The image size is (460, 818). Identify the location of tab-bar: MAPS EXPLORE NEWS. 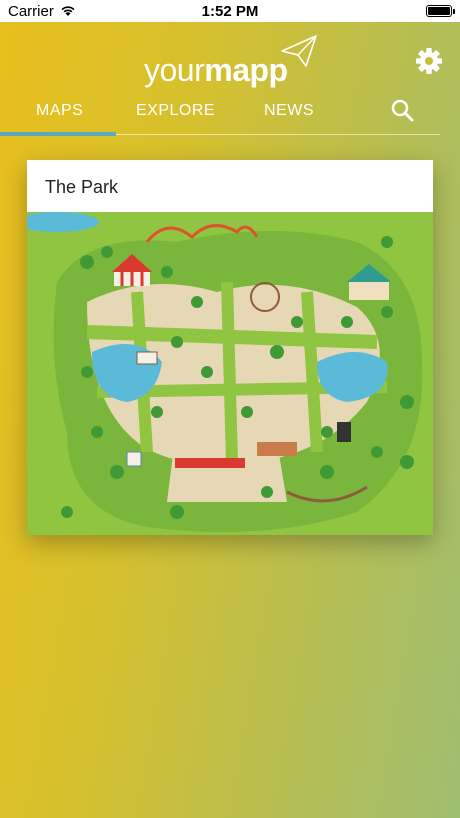
(230, 116).